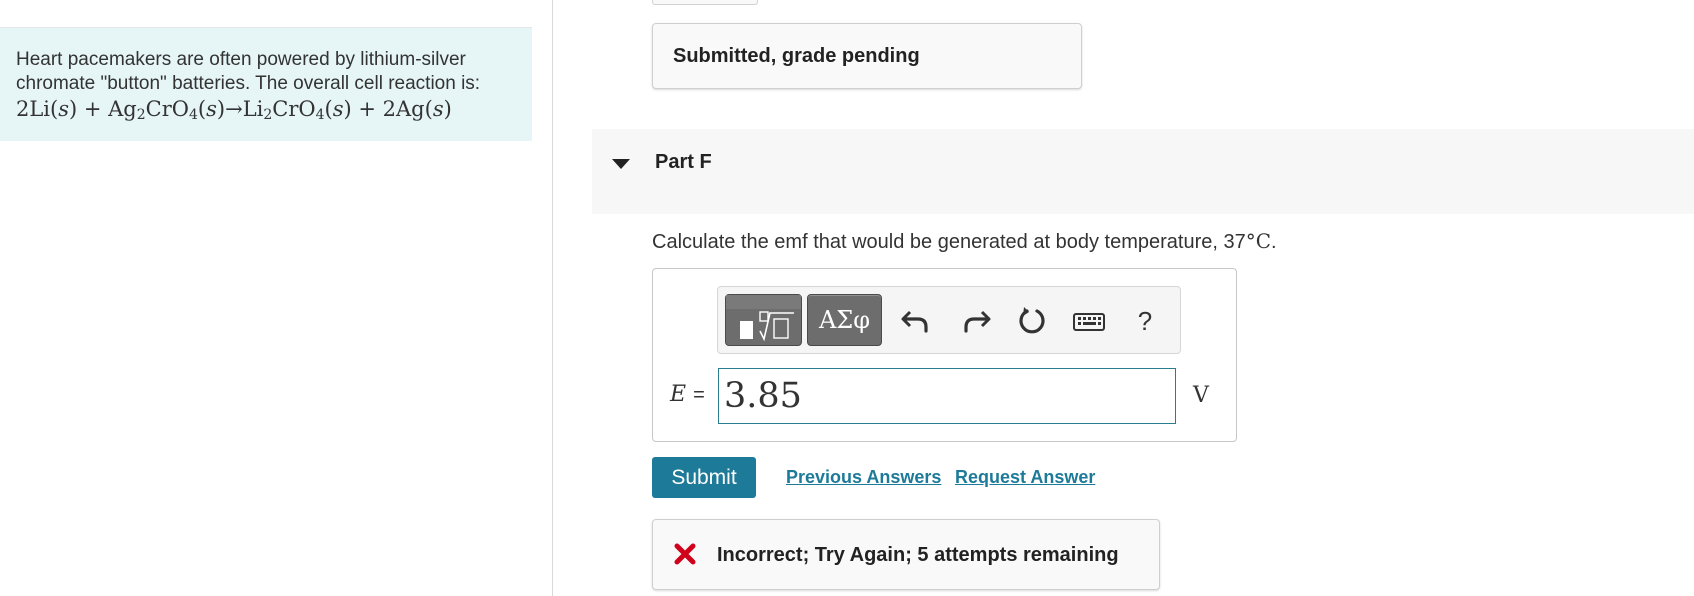  Describe the element at coordinates (1143, 171) in the screenshot. I see `part-header` at that location.